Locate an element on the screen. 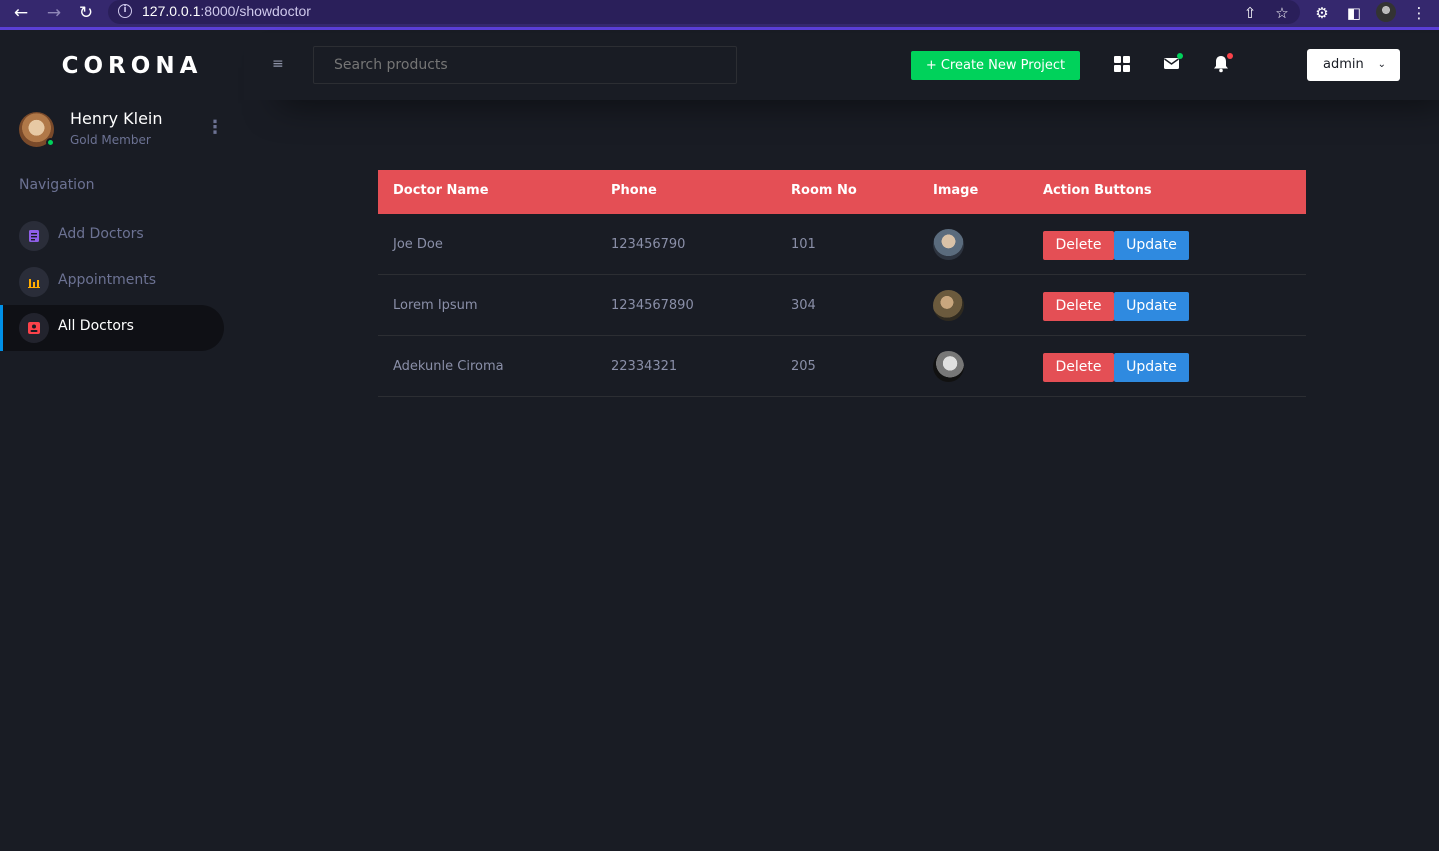 This screenshot has width=1439, height=851. hamburger-menu-icon: ≡ is located at coordinates (278, 64).